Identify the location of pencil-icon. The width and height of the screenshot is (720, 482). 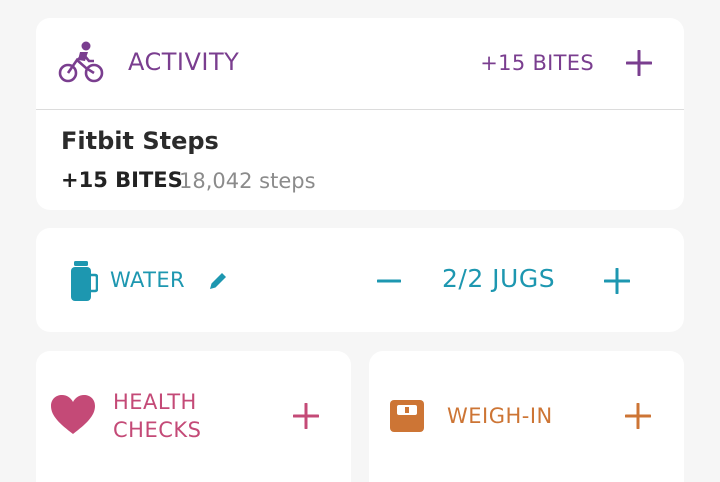
(218, 281).